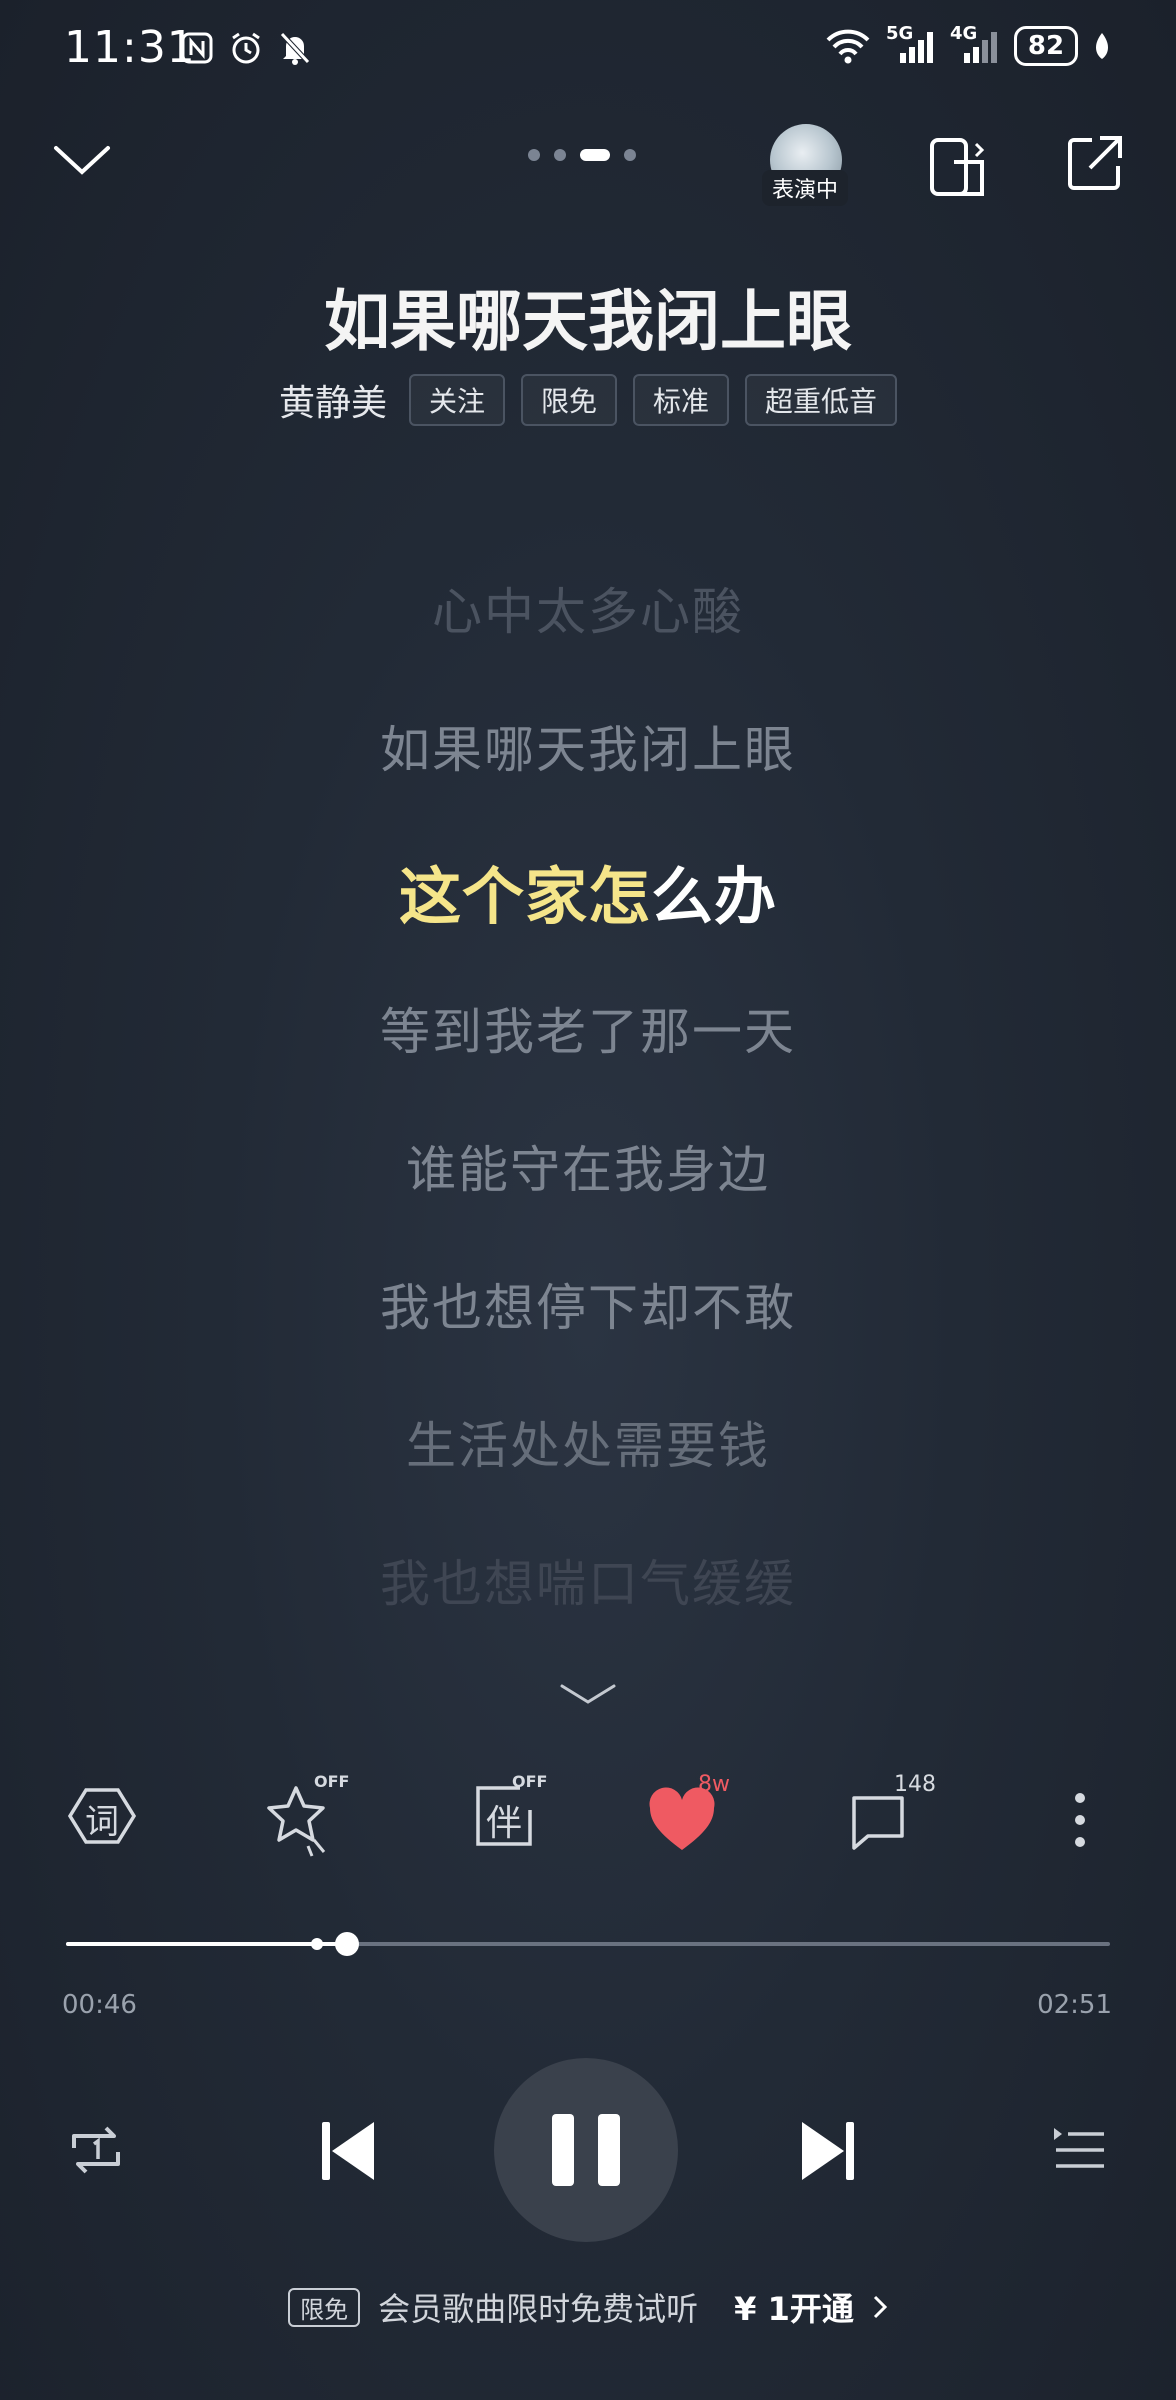 Image resolution: width=1176 pixels, height=2400 pixels. Describe the element at coordinates (456, 400) in the screenshot. I see `follow-tag: 关注` at that location.